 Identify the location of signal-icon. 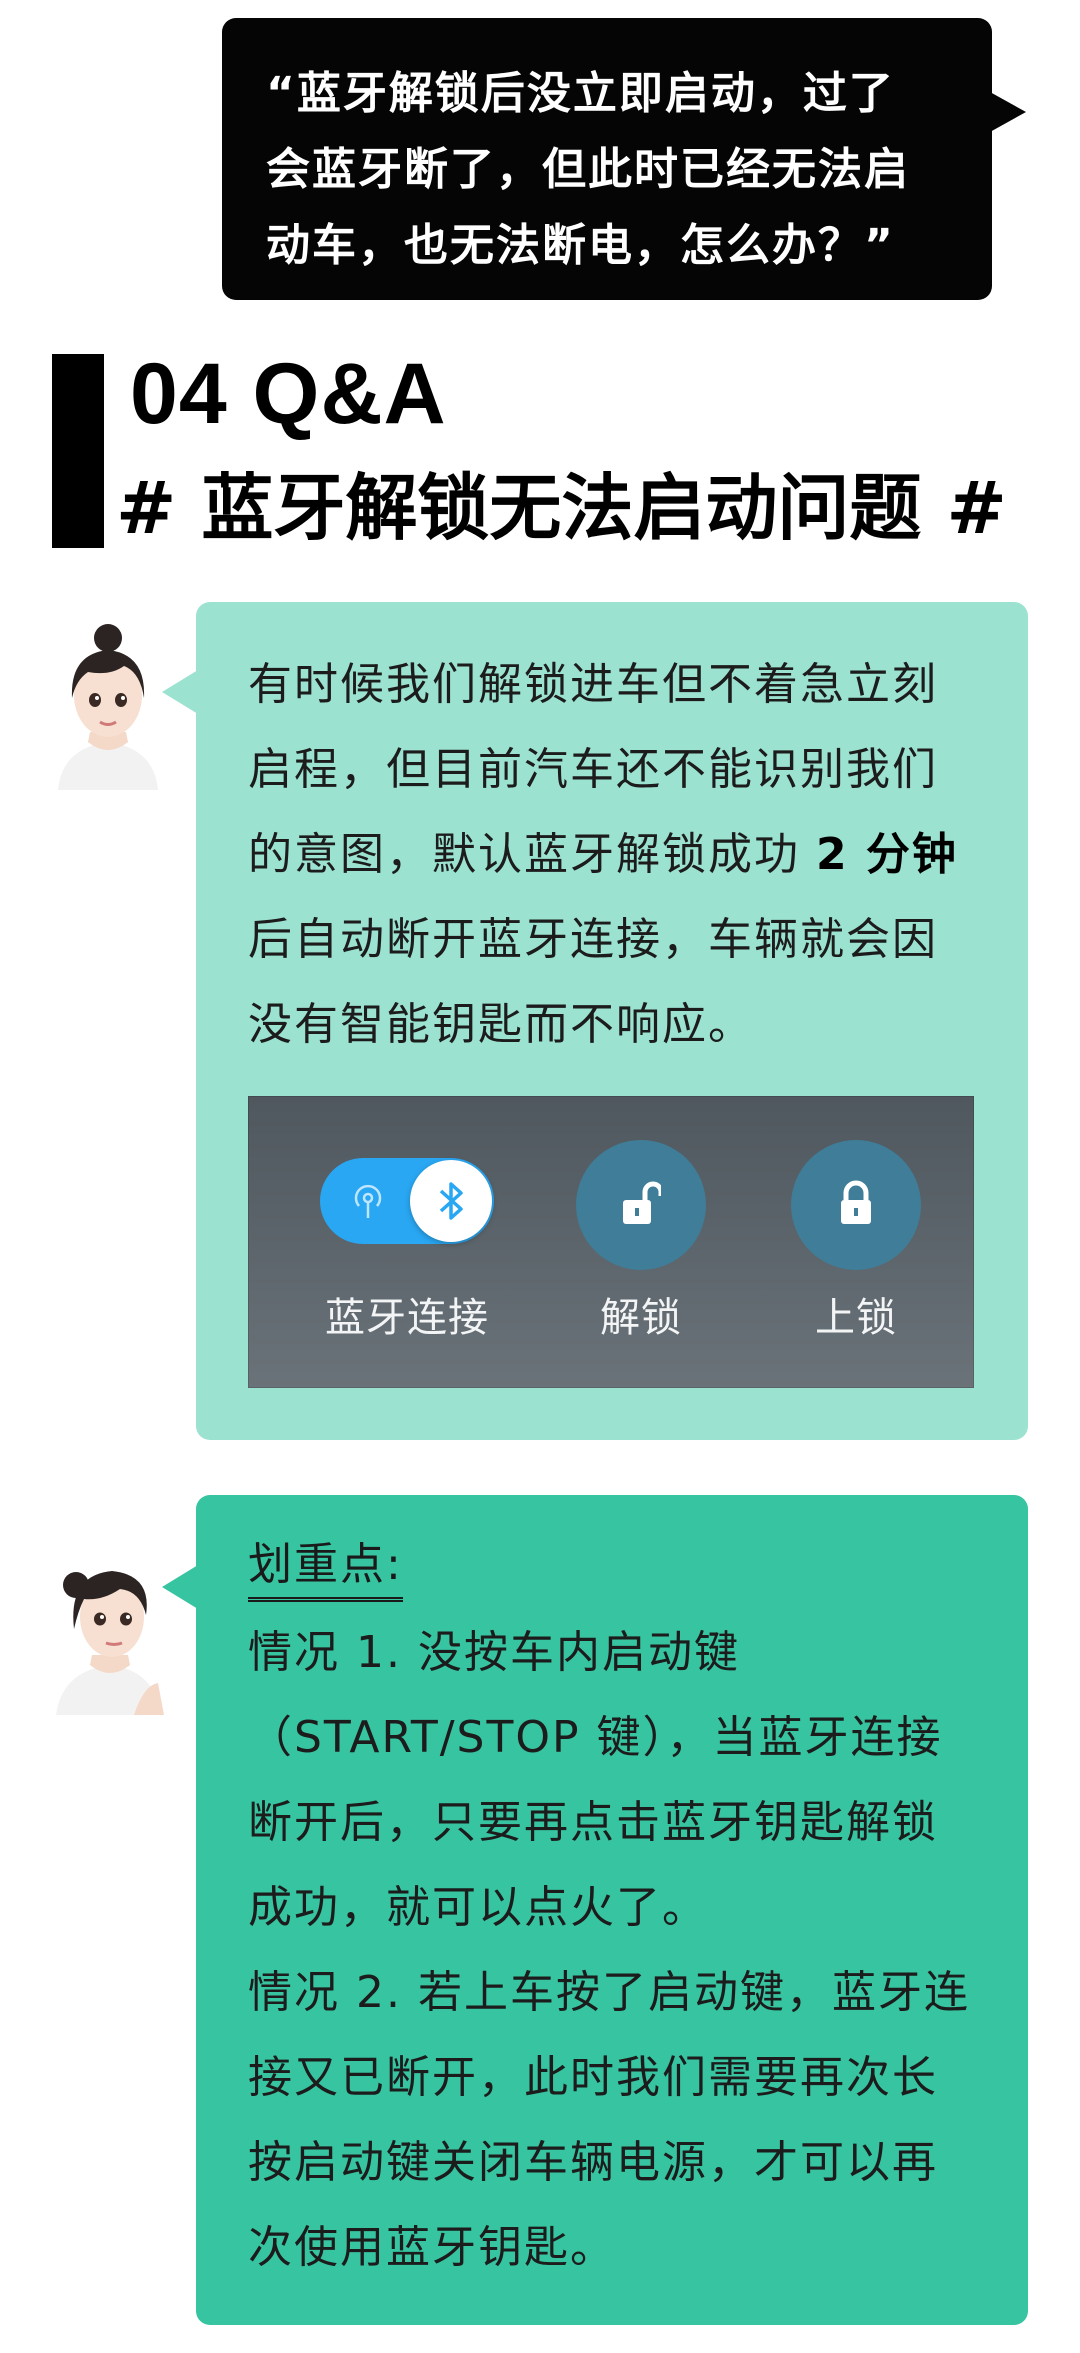
(368, 1201).